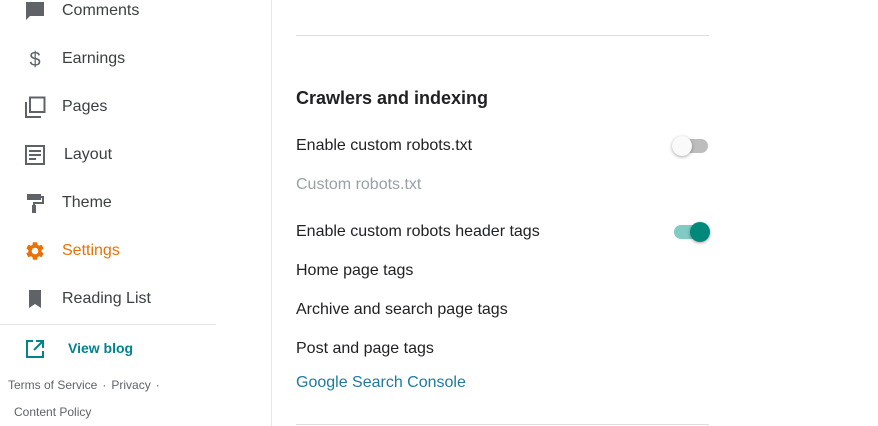 Image resolution: width=878 pixels, height=426 pixels. Describe the element at coordinates (418, 232) in the screenshot. I see `enable-custom-robots-header-tags-label: Enable custom robots header tags` at that location.